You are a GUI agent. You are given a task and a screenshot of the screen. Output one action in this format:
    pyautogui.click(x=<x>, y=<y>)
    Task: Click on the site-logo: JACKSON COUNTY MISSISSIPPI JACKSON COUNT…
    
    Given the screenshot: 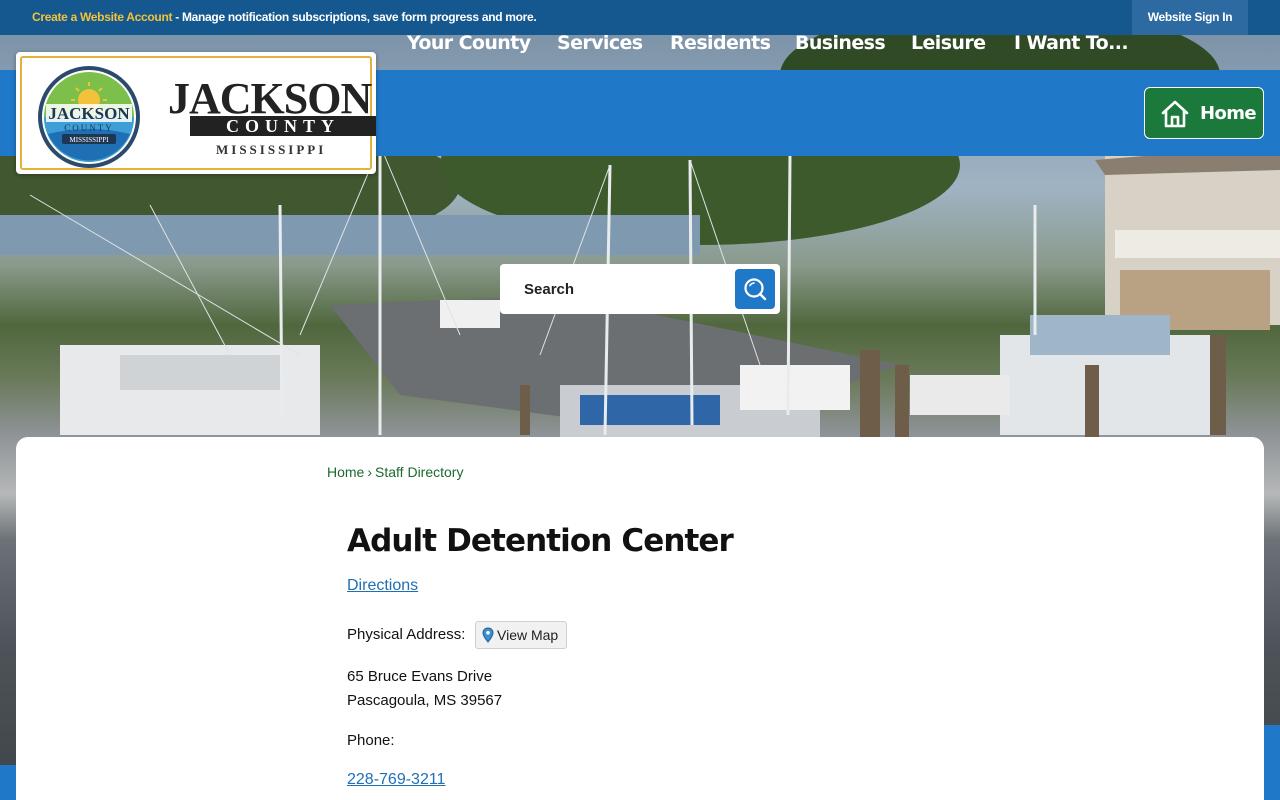 What is the action you would take?
    pyautogui.click(x=196, y=113)
    